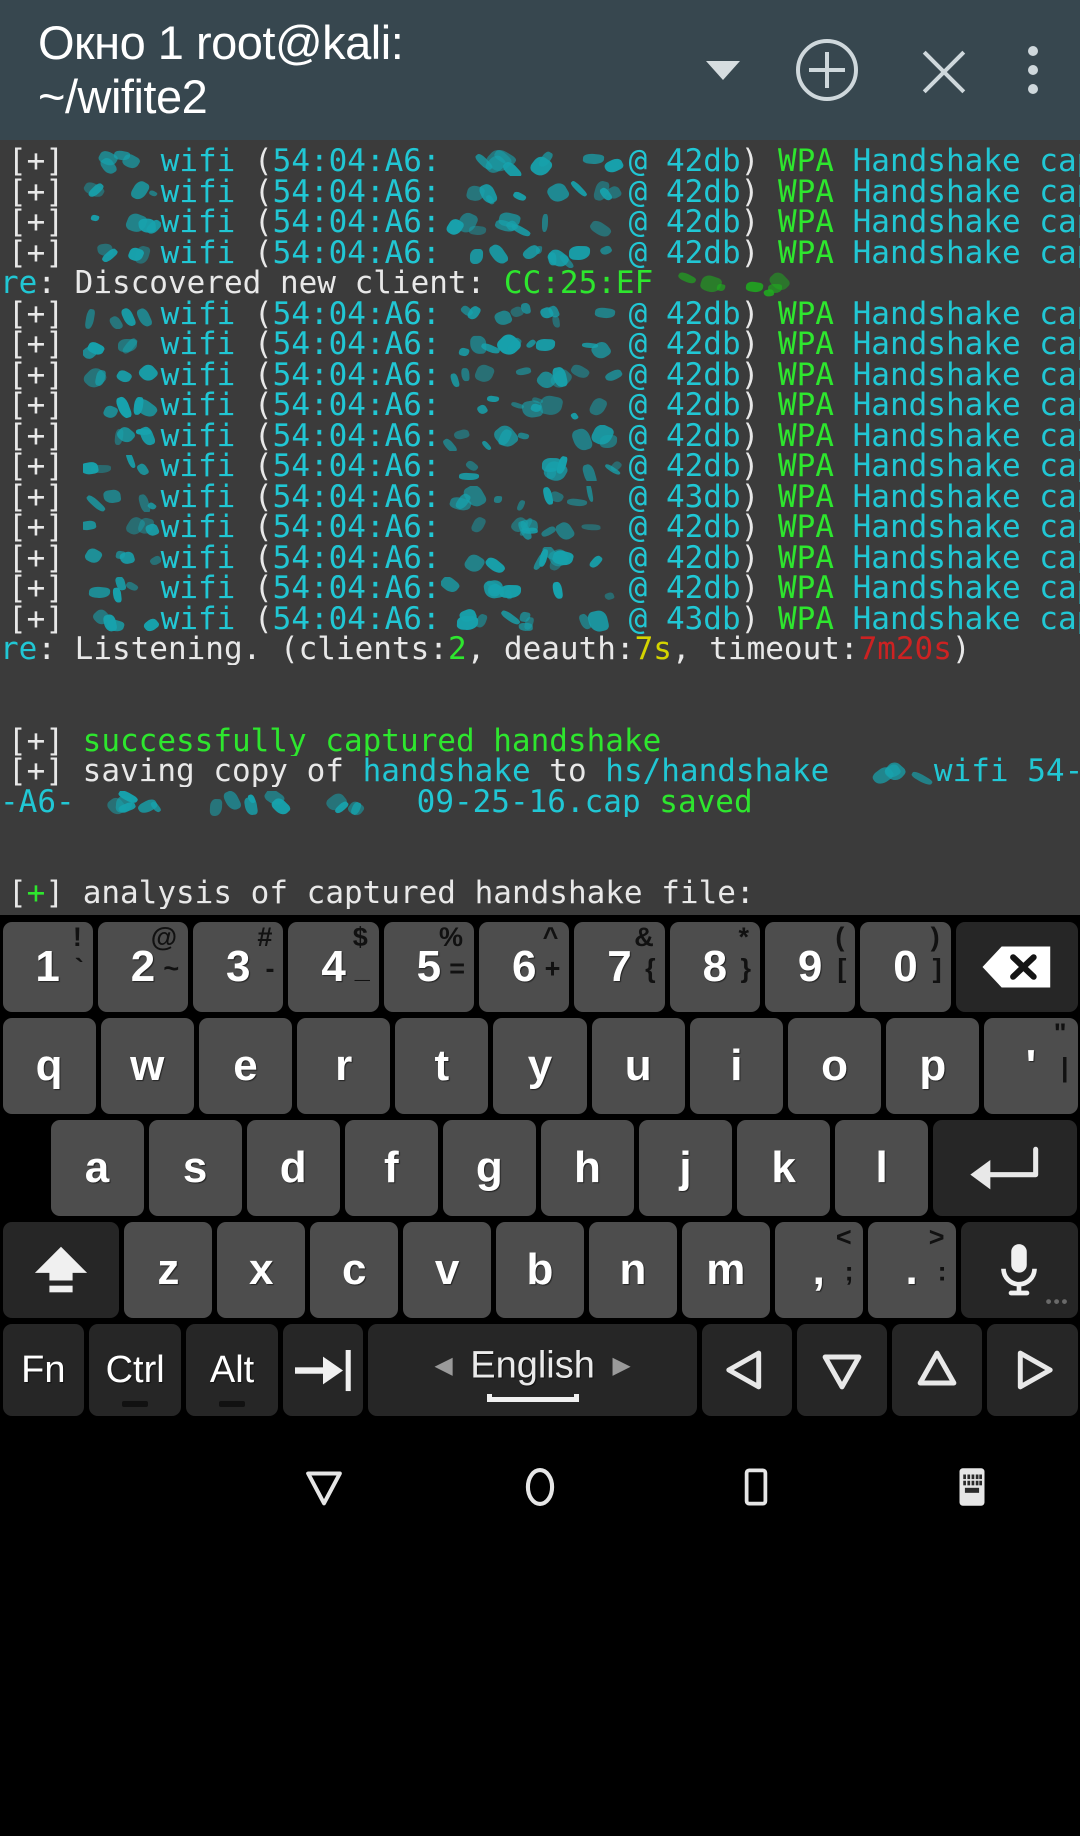  Describe the element at coordinates (684, 314) in the screenshot. I see `line-signal: @ 42db` at that location.